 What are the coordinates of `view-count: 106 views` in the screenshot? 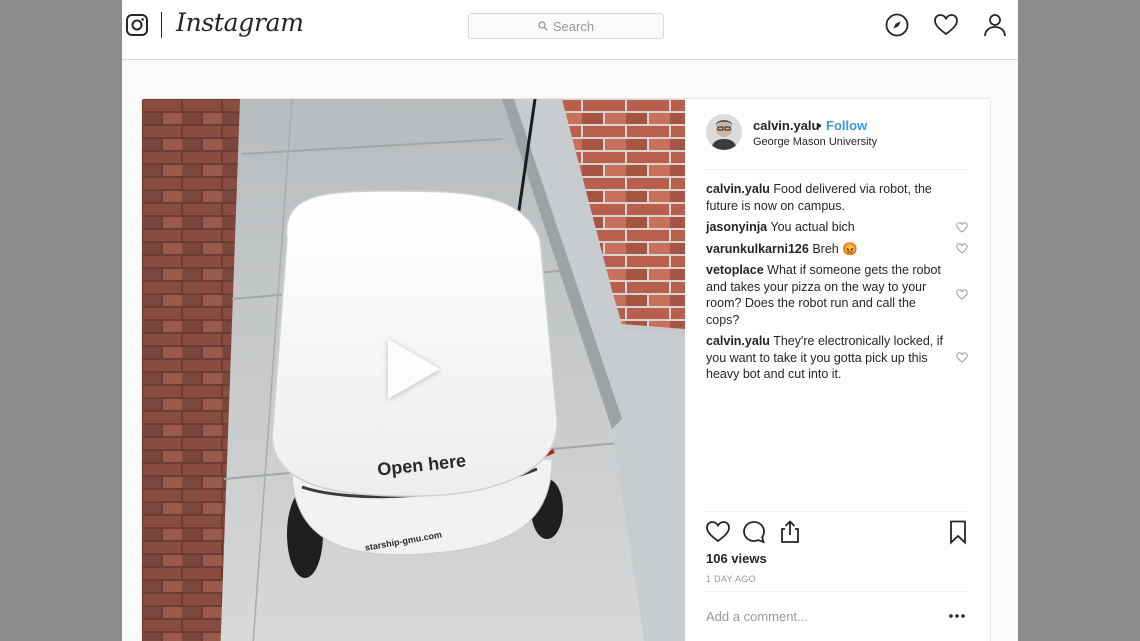 It's located at (736, 558).